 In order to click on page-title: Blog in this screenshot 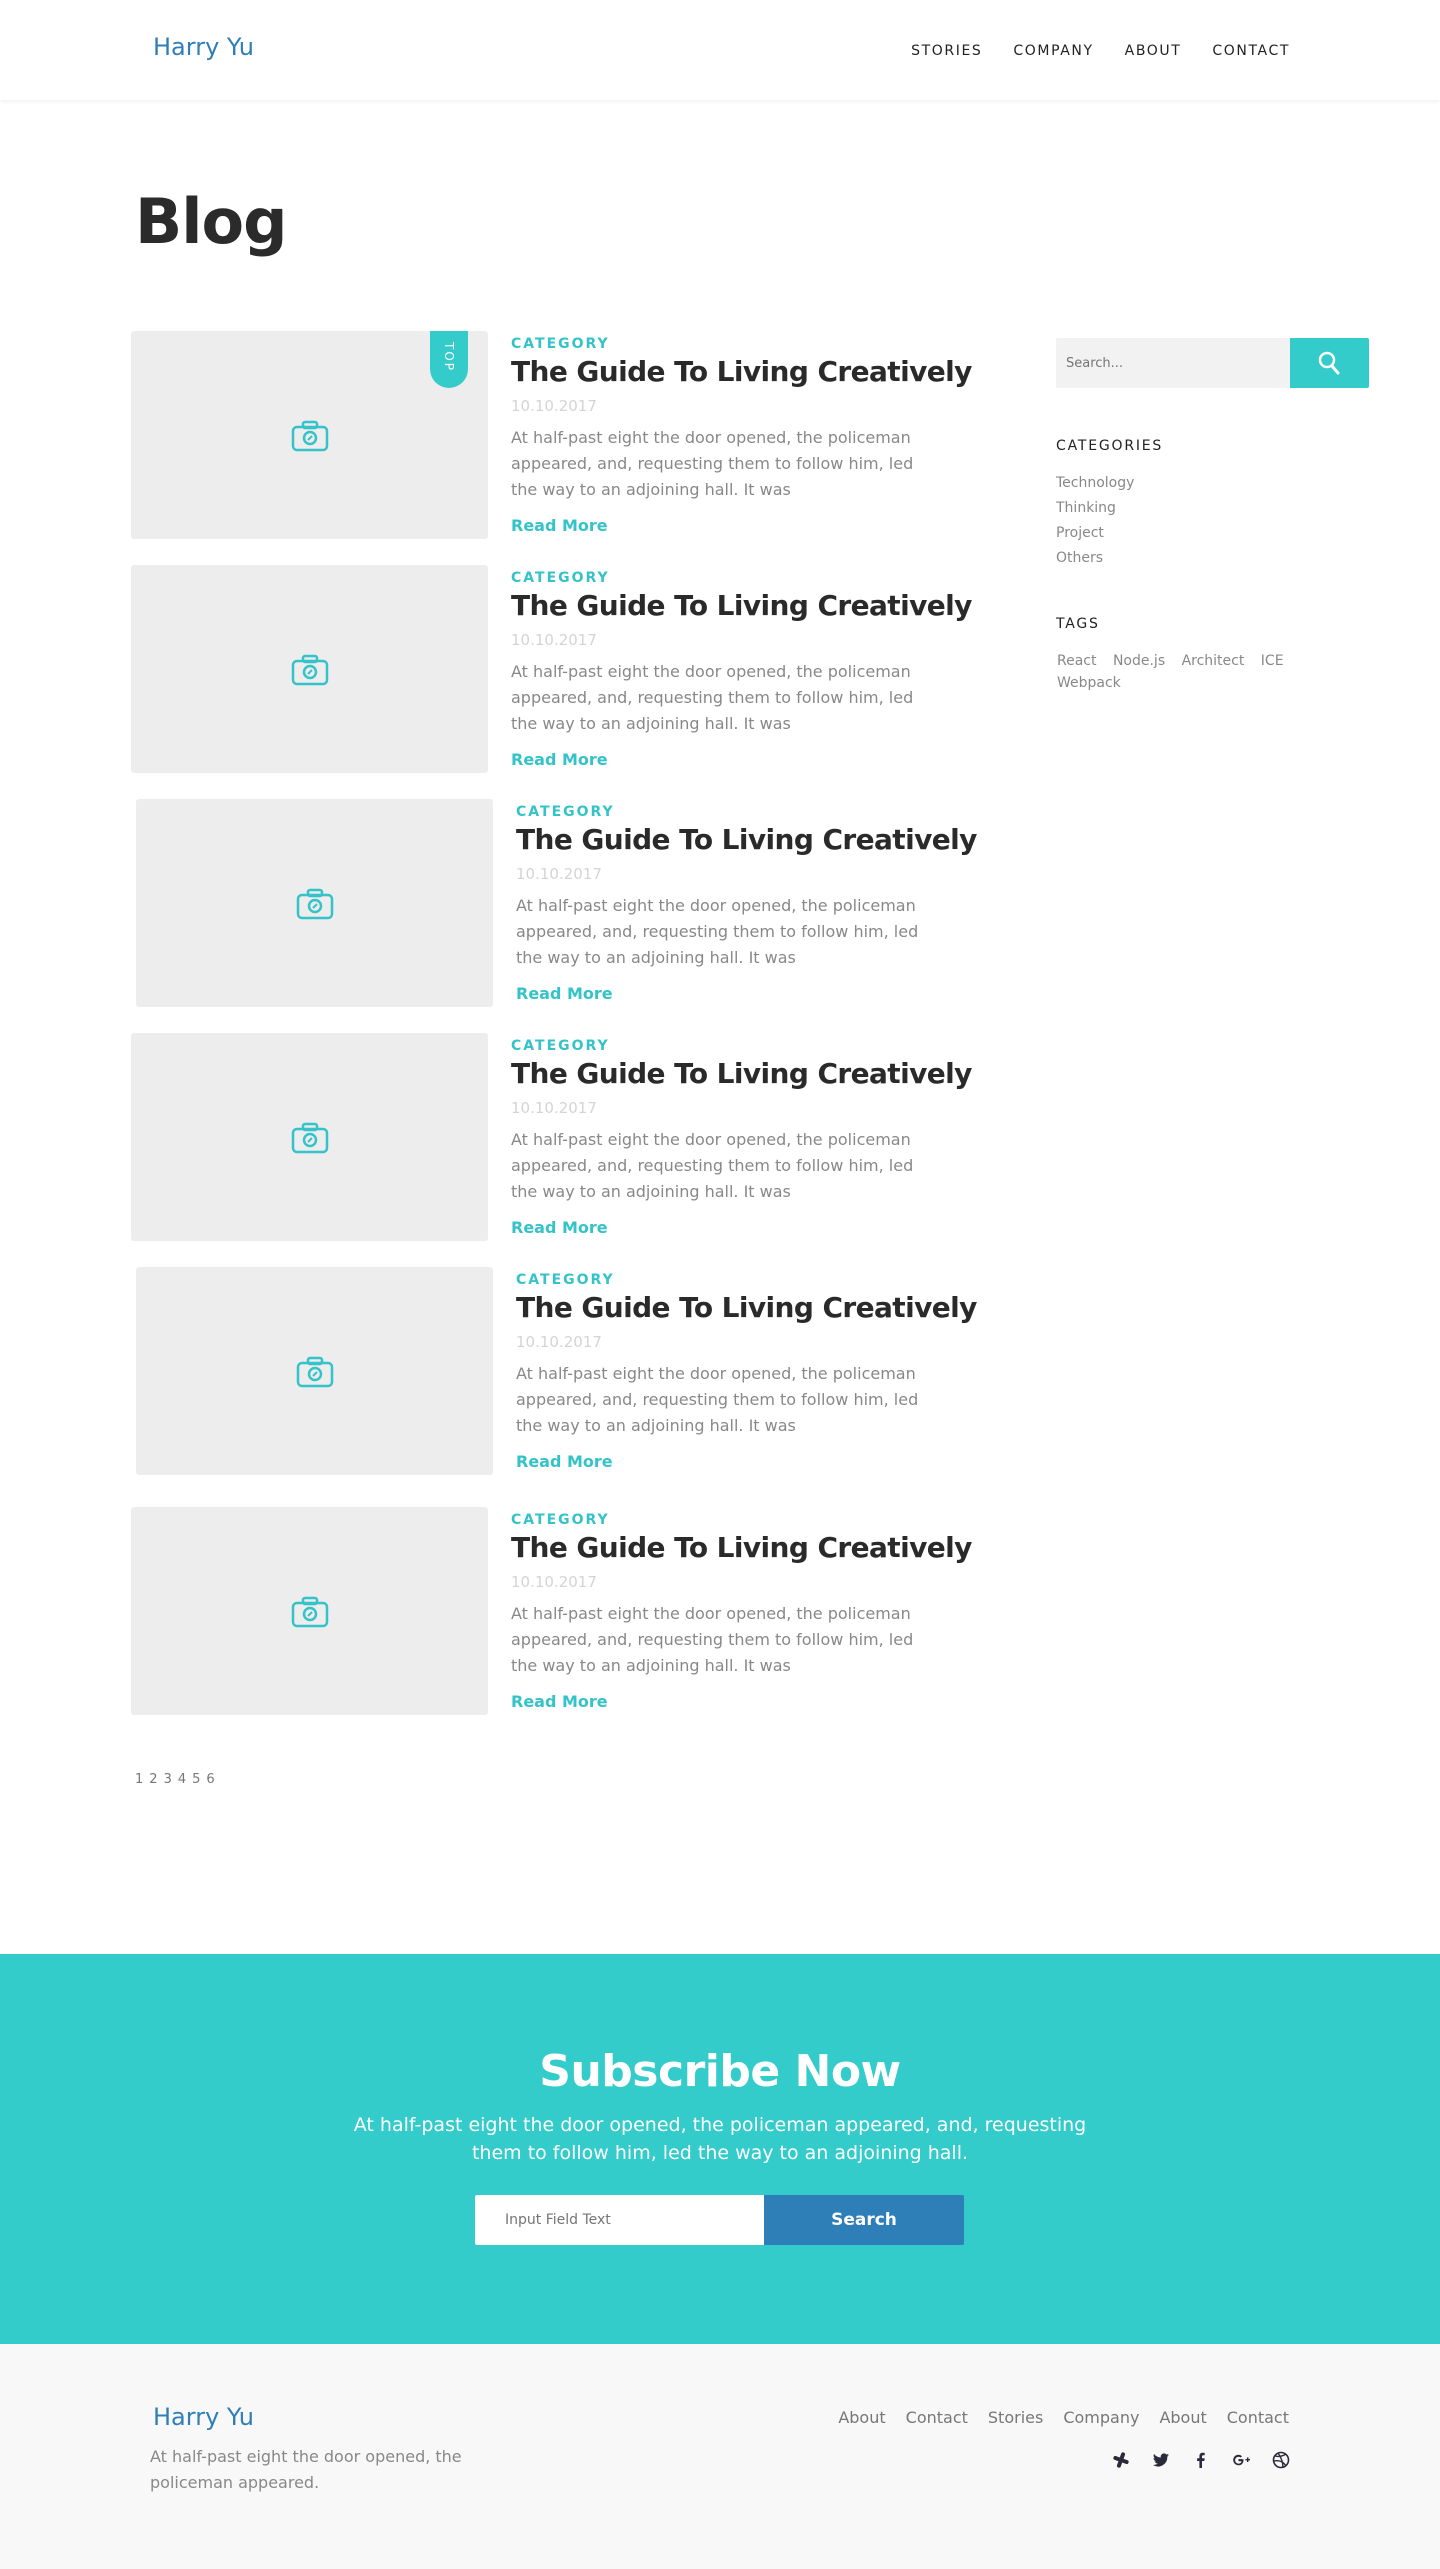, I will do `click(211, 221)`.